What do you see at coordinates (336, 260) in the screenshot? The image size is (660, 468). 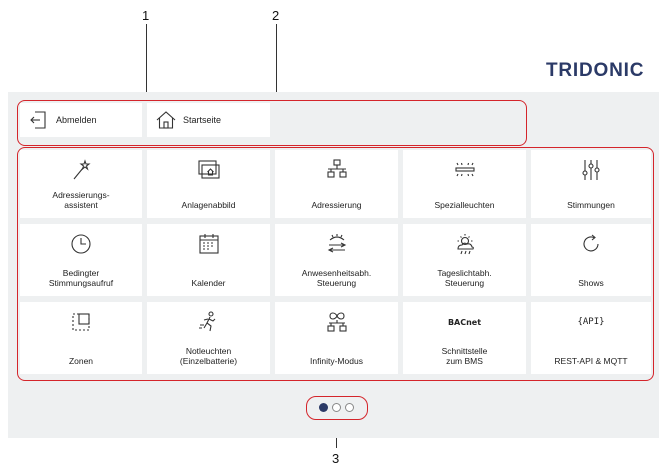 I see `tile-presence-control: Anwesenheitsabh. Steuerung` at bounding box center [336, 260].